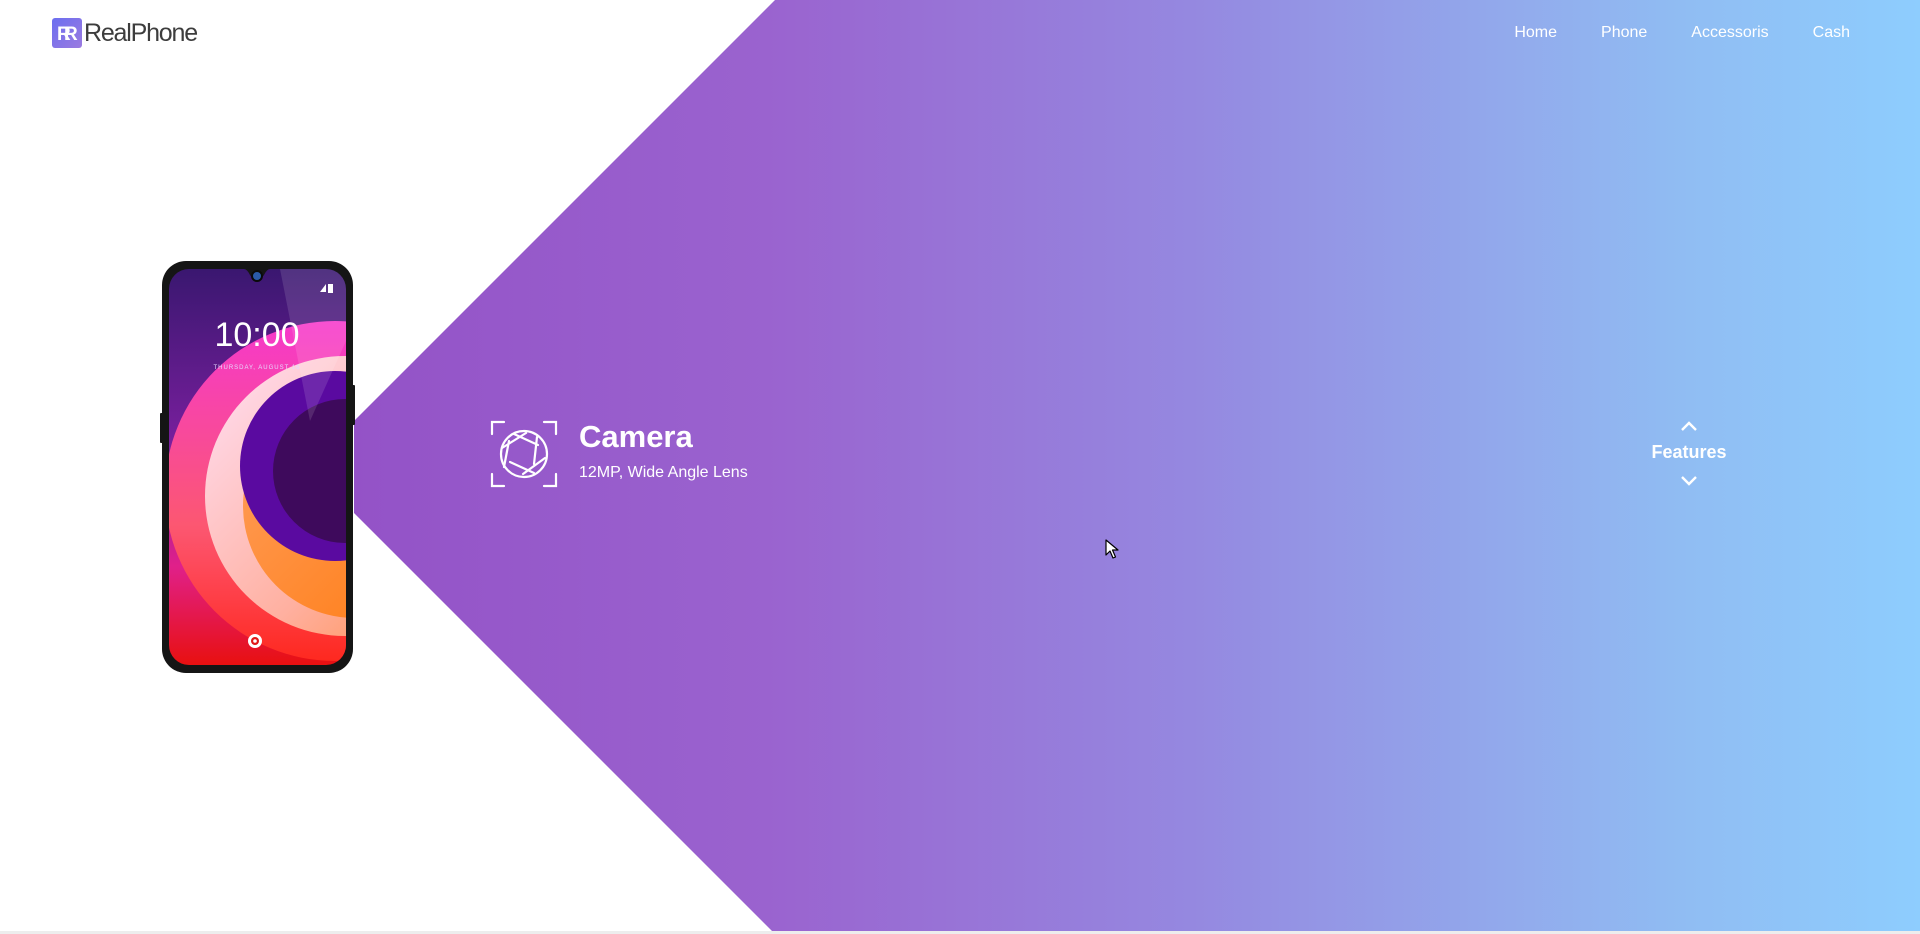  What do you see at coordinates (636, 436) in the screenshot?
I see `feature-title: Camera` at bounding box center [636, 436].